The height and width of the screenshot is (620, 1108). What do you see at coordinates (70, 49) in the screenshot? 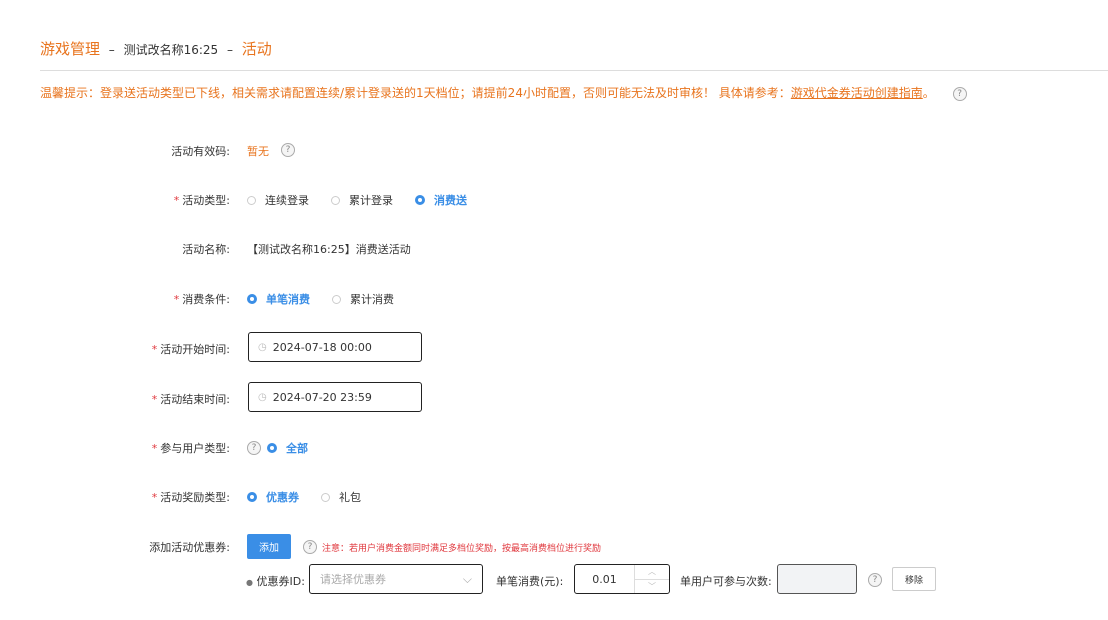
I see `page-title: 游戏管理` at bounding box center [70, 49].